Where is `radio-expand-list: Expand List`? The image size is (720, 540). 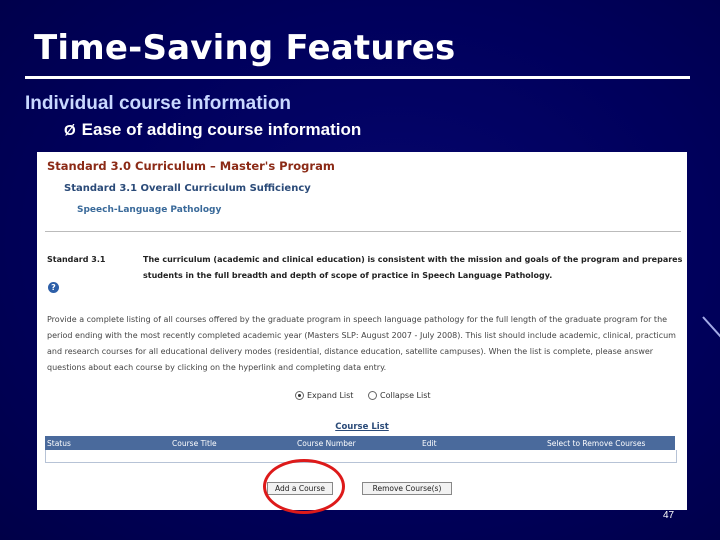 radio-expand-list: Expand List is located at coordinates (324, 395).